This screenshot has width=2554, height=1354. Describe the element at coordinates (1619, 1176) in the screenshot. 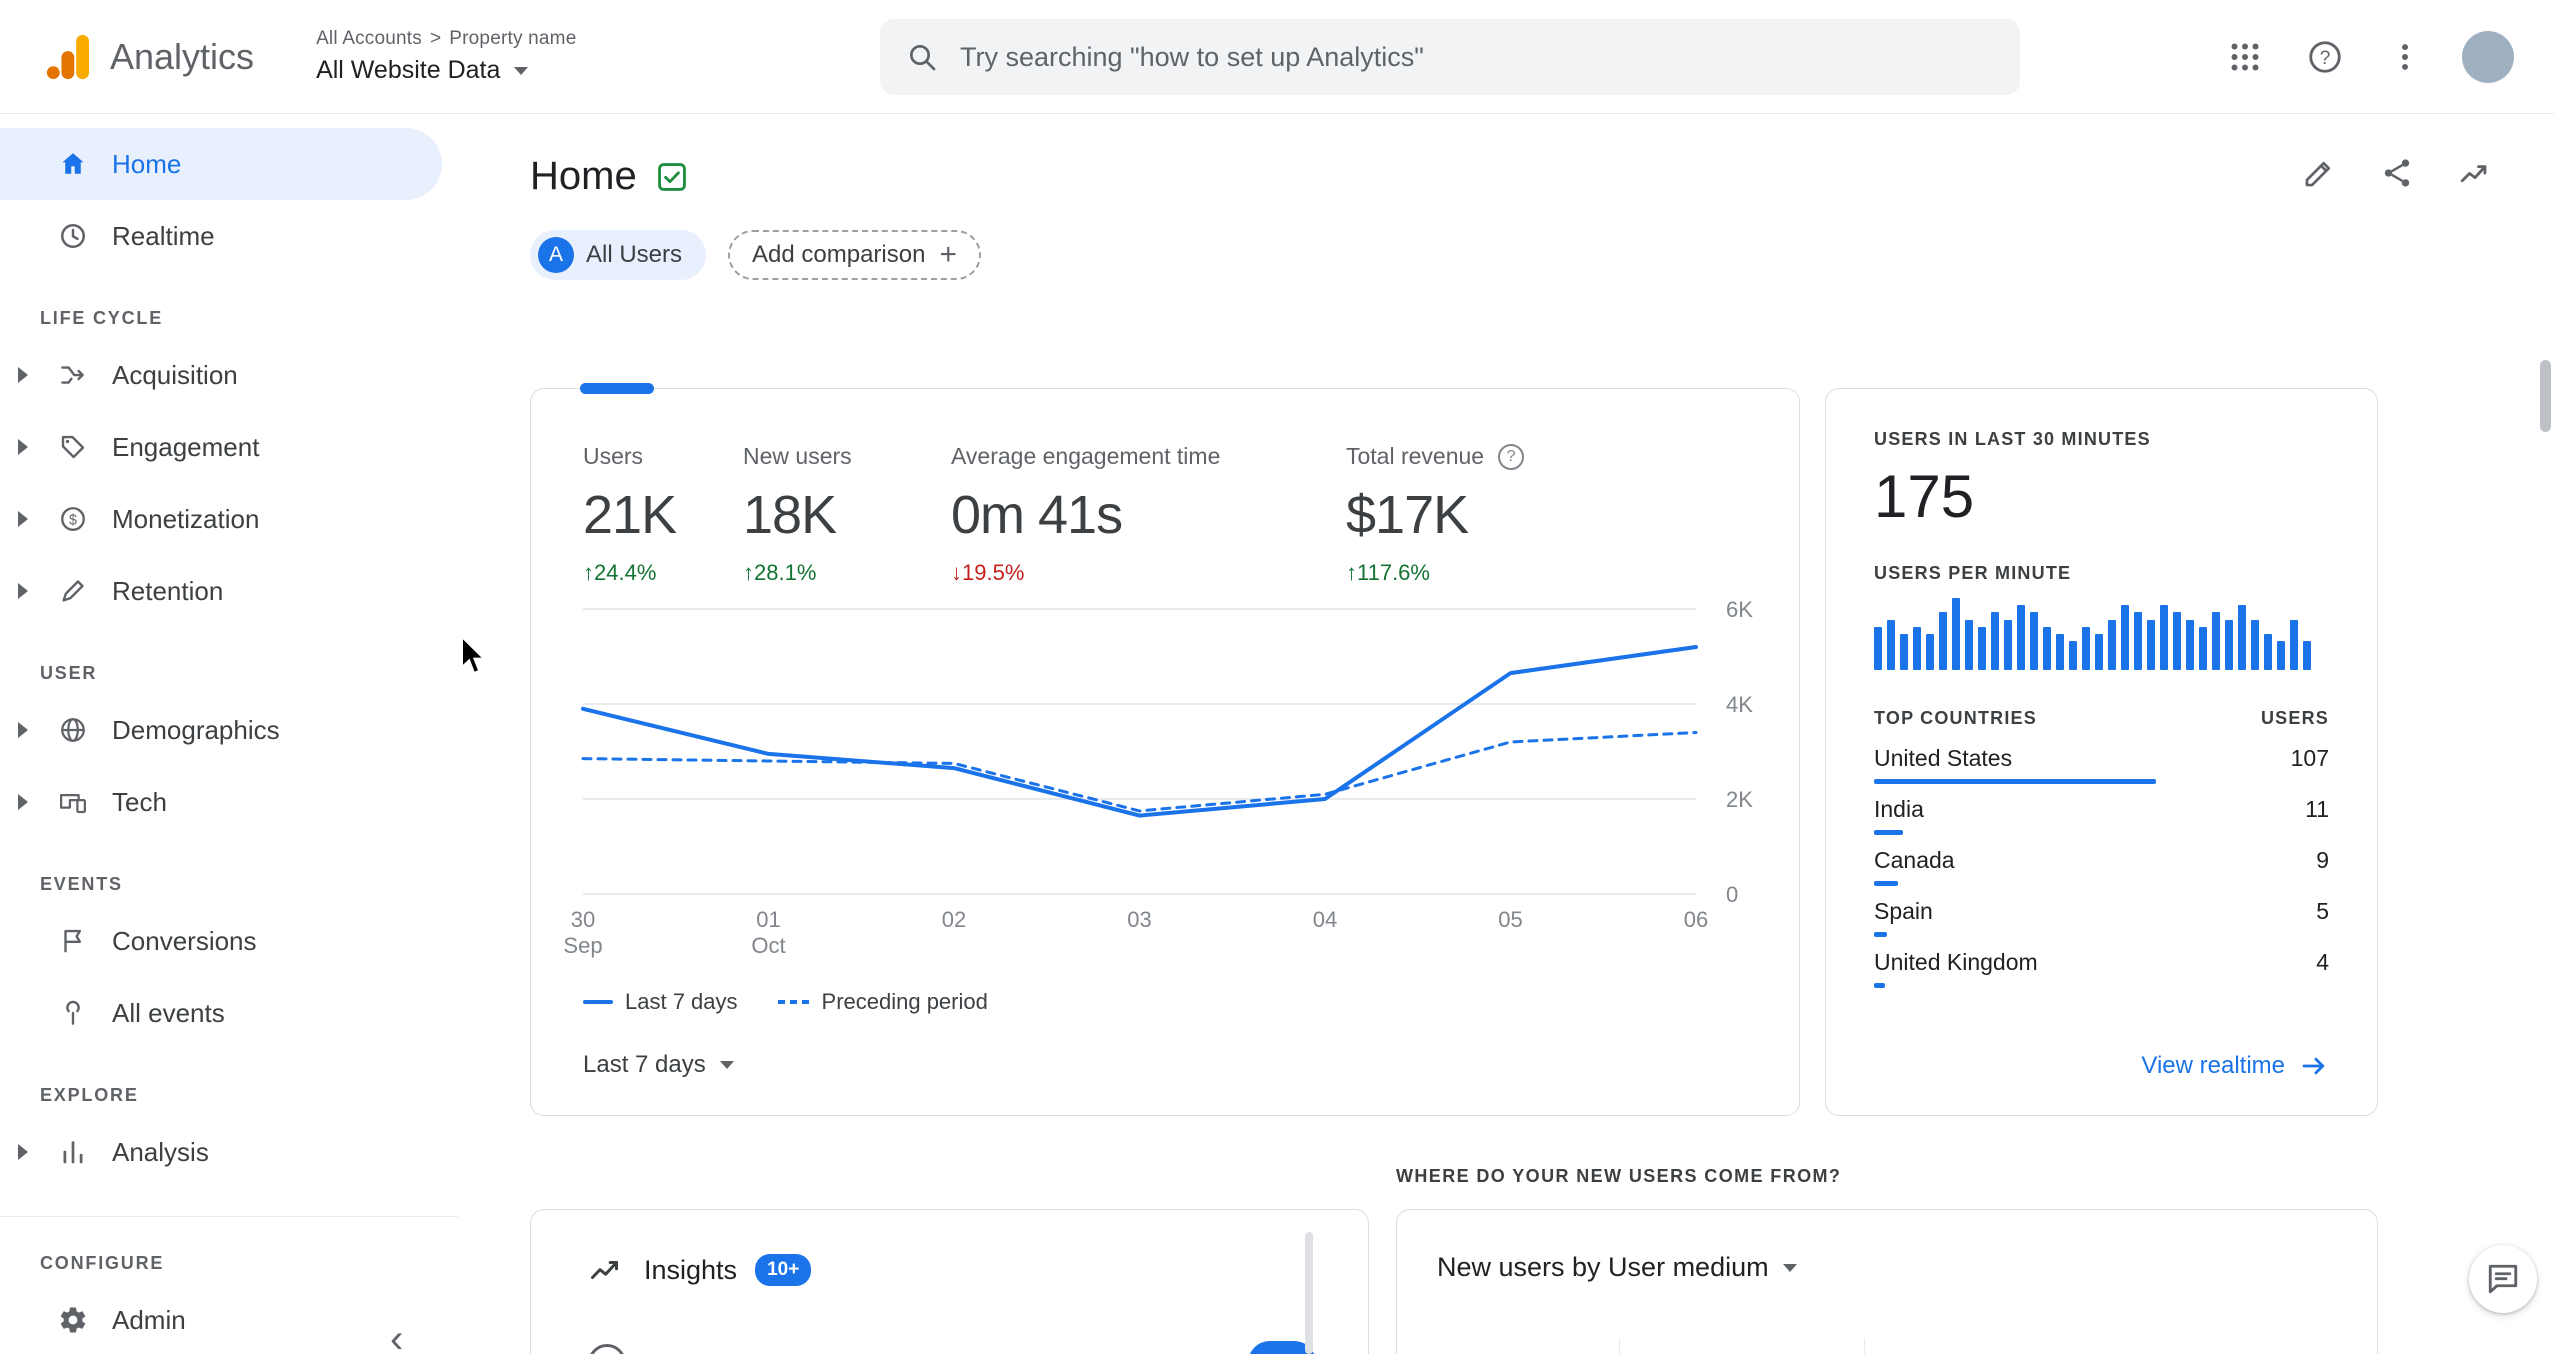

I see `new-users-section-heading: WHERE DO YOUR NEW USERS COME FROM?` at that location.